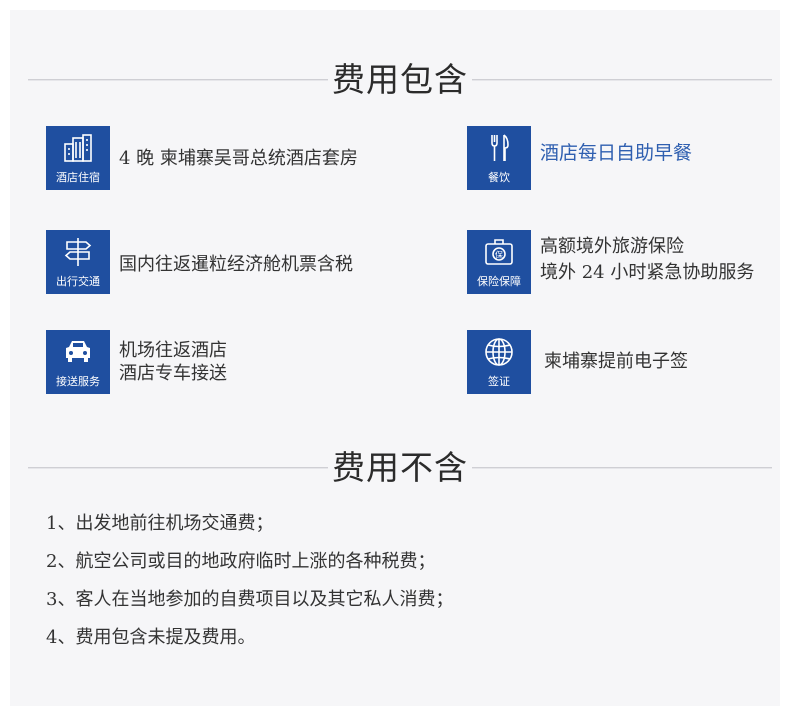 The height and width of the screenshot is (716, 790). Describe the element at coordinates (499, 255) in the screenshot. I see `svg-text: 保` at that location.